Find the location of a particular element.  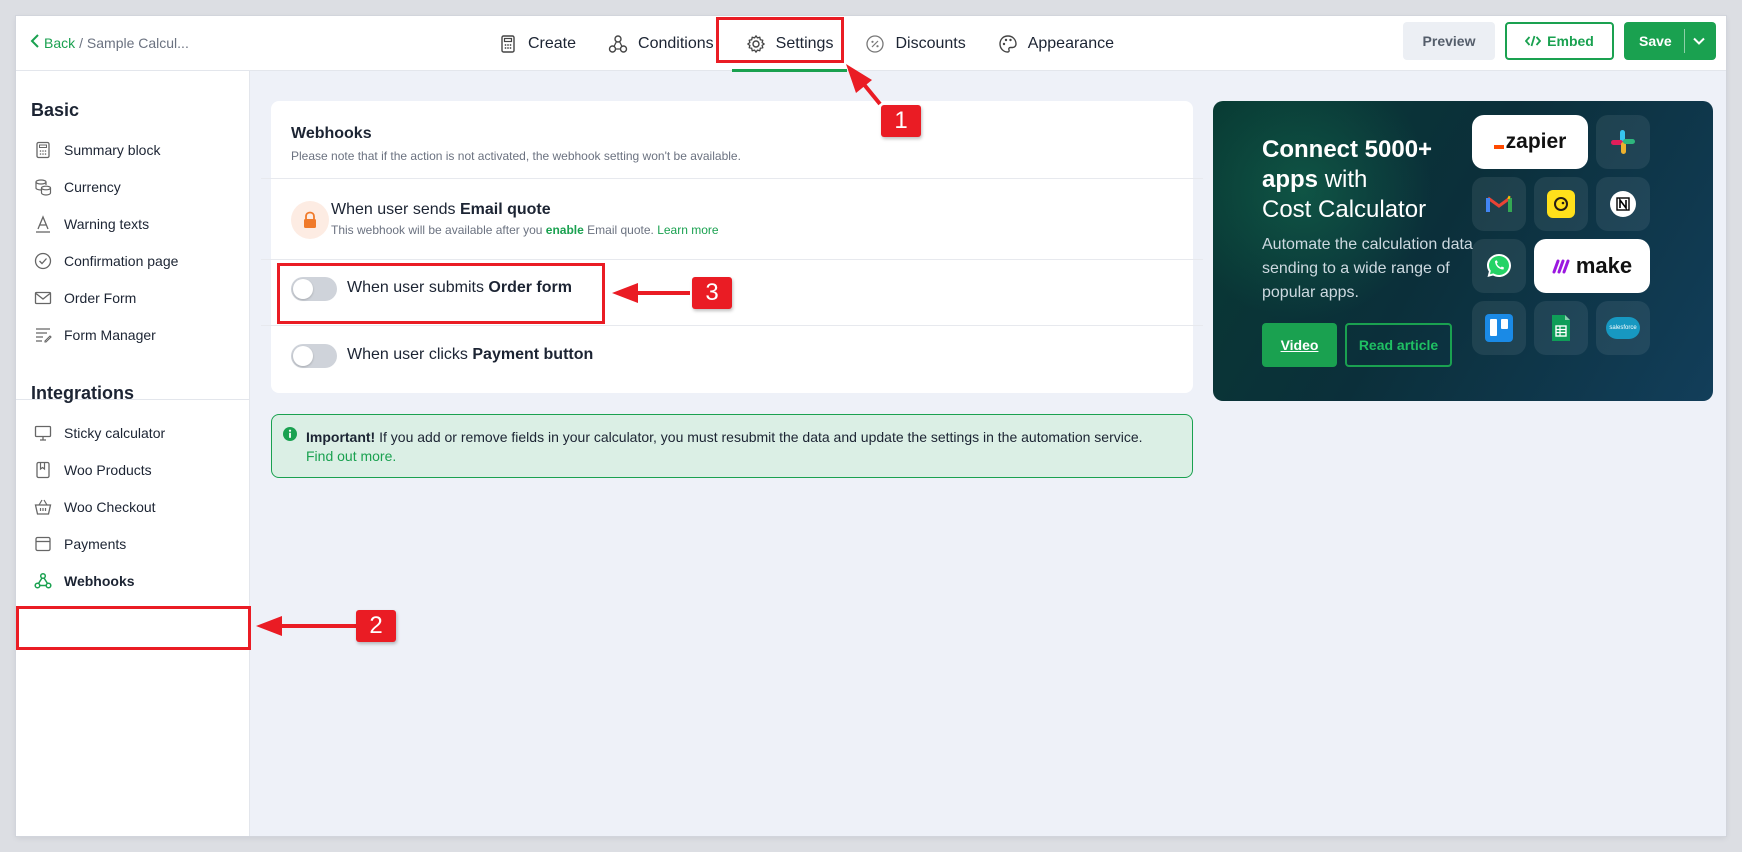

important-label: Important! is located at coordinates (341, 437).